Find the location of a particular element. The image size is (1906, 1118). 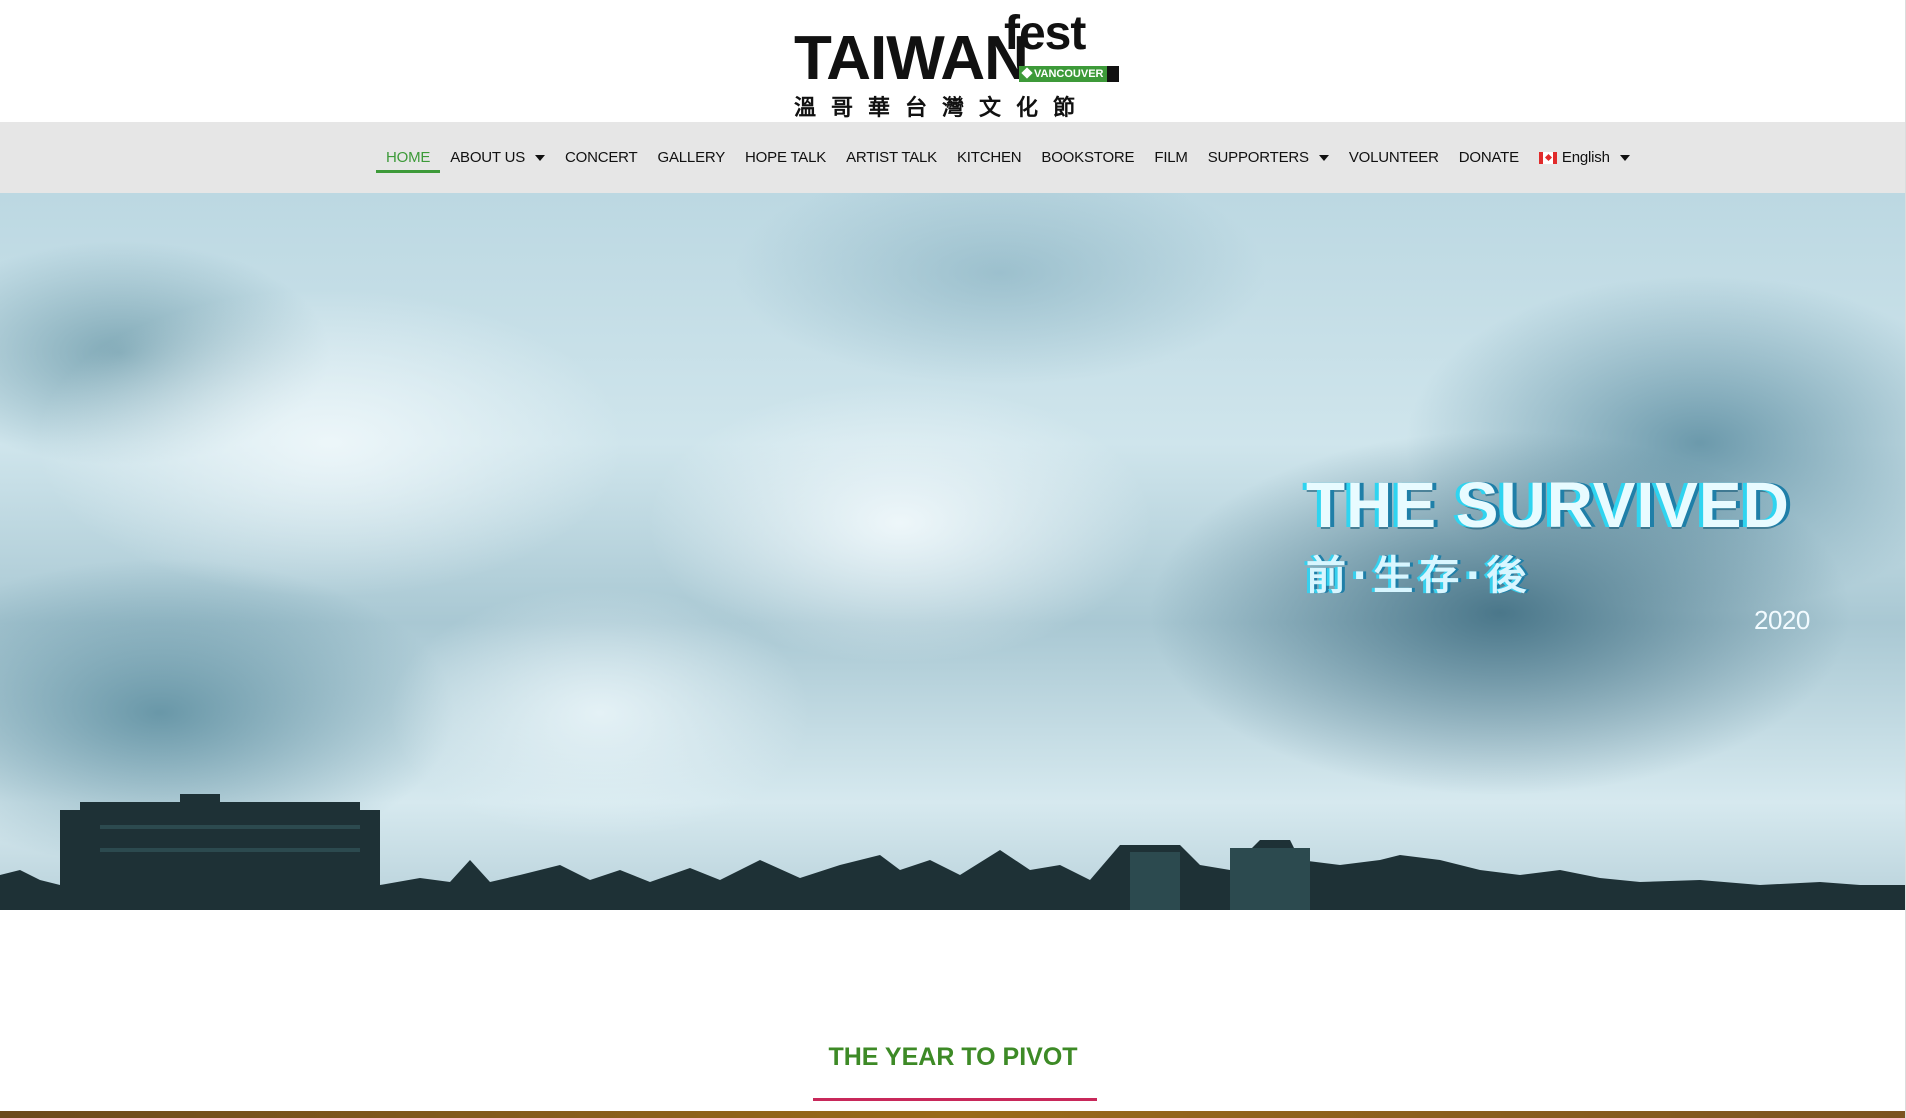

nav-item-label: ABOUT US is located at coordinates (488, 157).